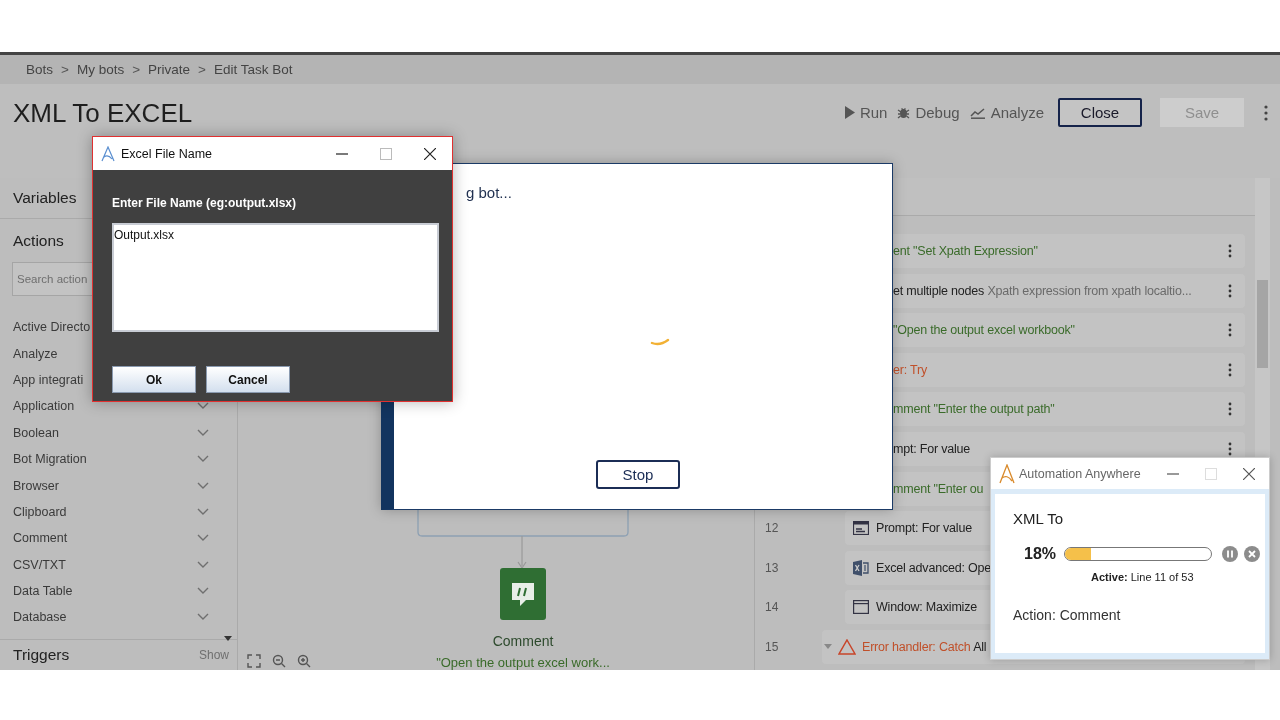  What do you see at coordinates (828, 647) in the screenshot?
I see `collapse-caret-icon` at bounding box center [828, 647].